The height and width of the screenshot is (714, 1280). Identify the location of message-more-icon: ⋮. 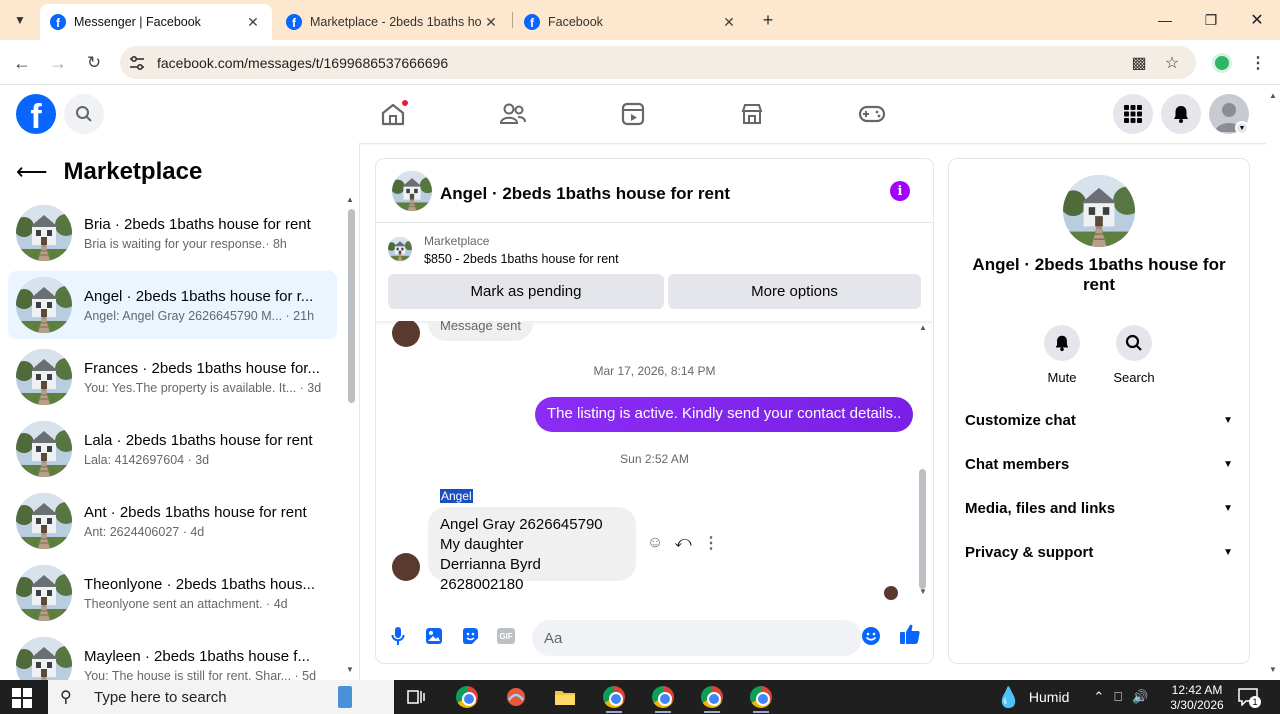
(711, 543).